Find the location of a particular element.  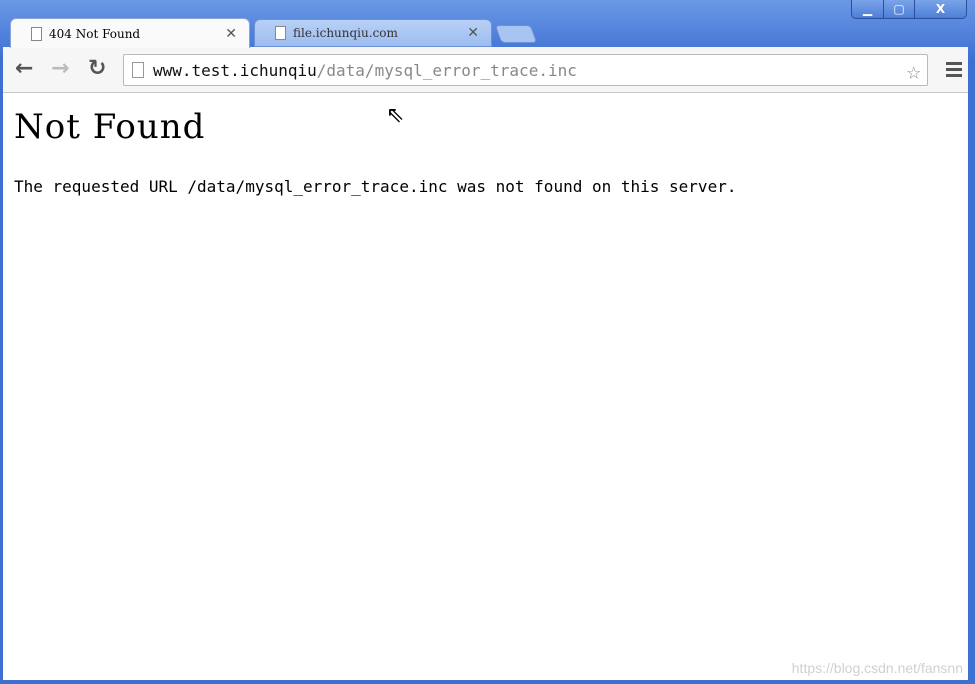

window-controls: ▁ ▢ X is located at coordinates (909, 9).